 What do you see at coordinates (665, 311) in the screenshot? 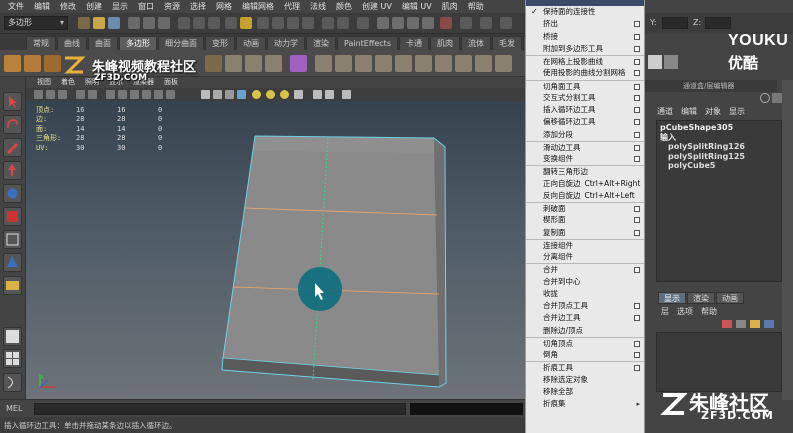
I see `layer-menu-item: 层` at bounding box center [665, 311].